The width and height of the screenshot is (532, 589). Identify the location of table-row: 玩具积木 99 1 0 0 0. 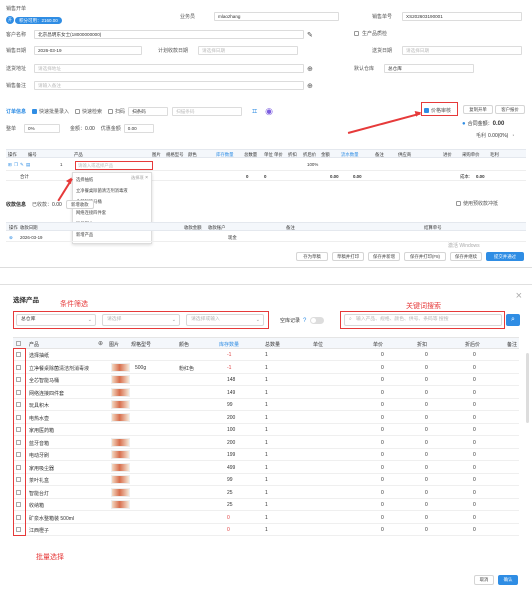
(266, 405).